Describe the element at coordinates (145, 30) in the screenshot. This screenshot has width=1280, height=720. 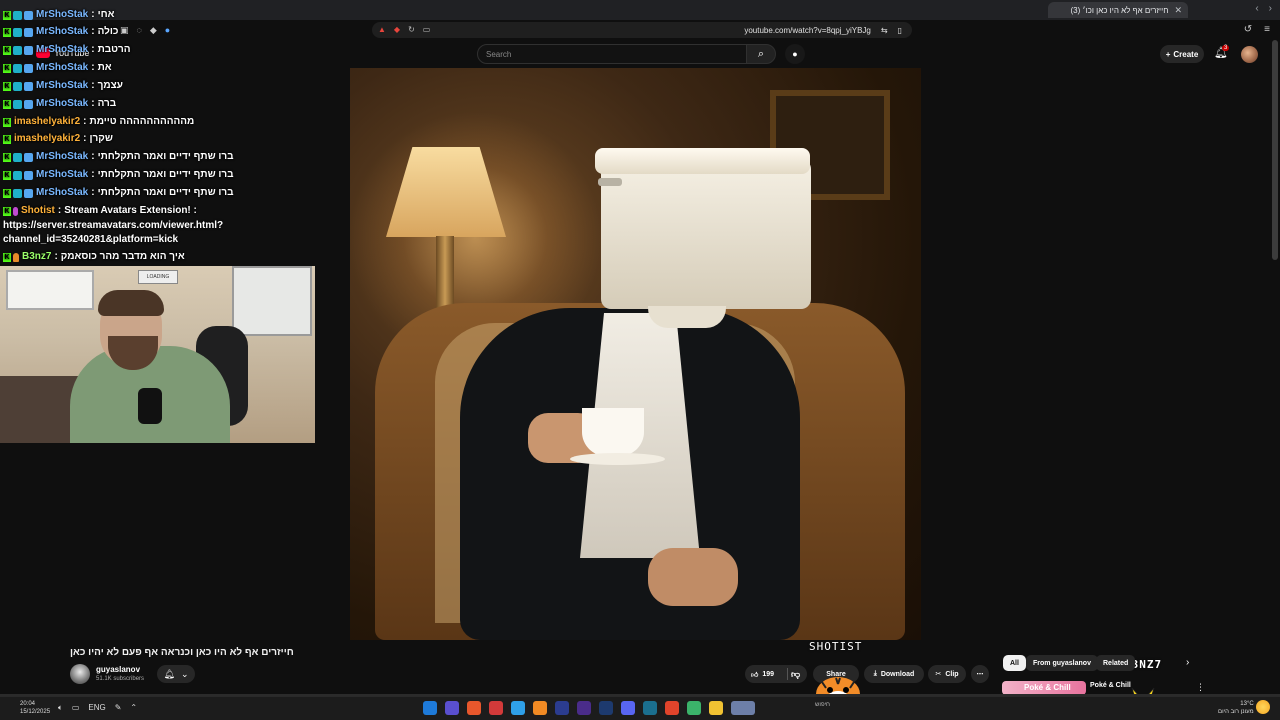
I see `browser-left-icons: ▣ ◌ ◆ ●` at that location.